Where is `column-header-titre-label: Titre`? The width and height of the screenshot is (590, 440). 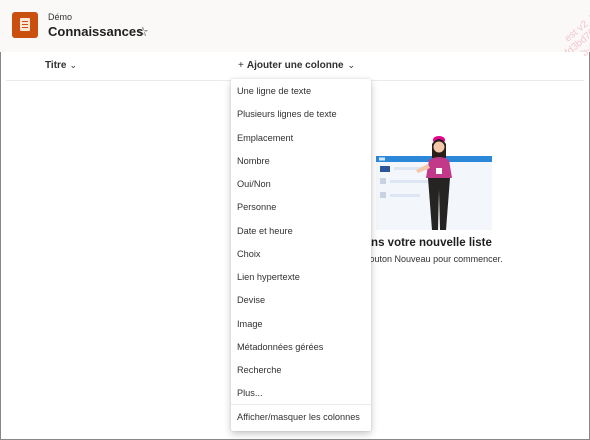 column-header-titre-label: Titre is located at coordinates (56, 65).